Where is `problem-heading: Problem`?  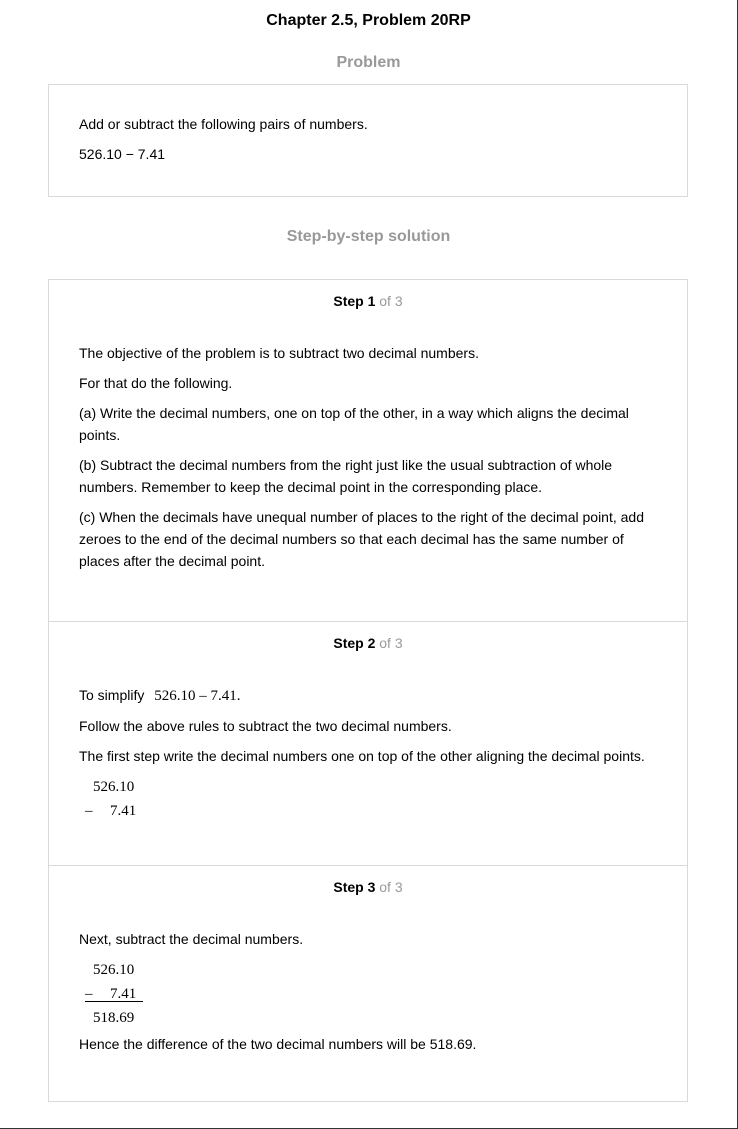
problem-heading: Problem is located at coordinates (368, 62).